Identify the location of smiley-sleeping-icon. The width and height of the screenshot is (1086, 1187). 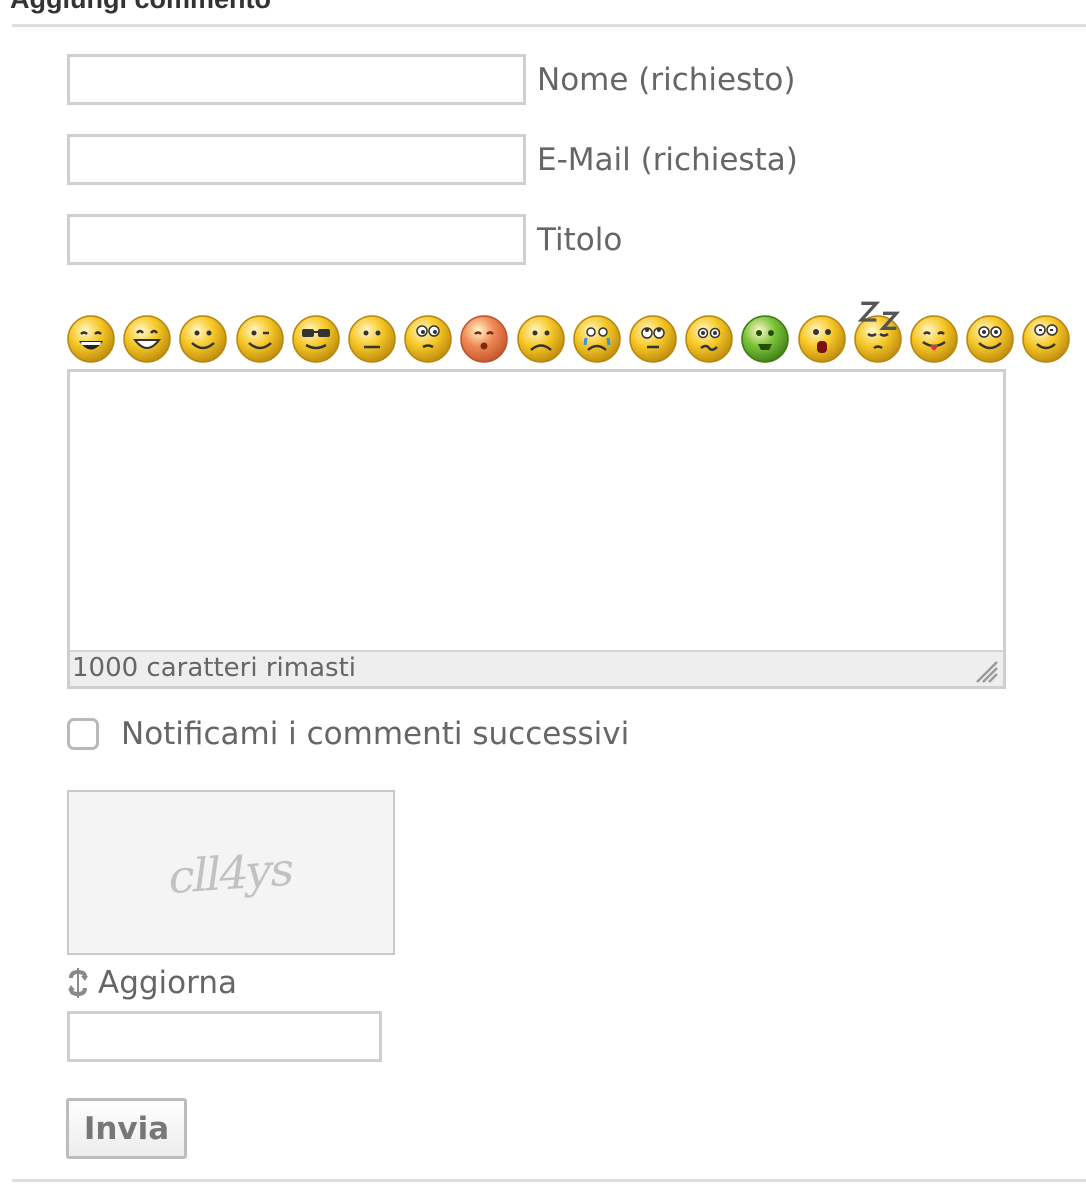
(878, 332).